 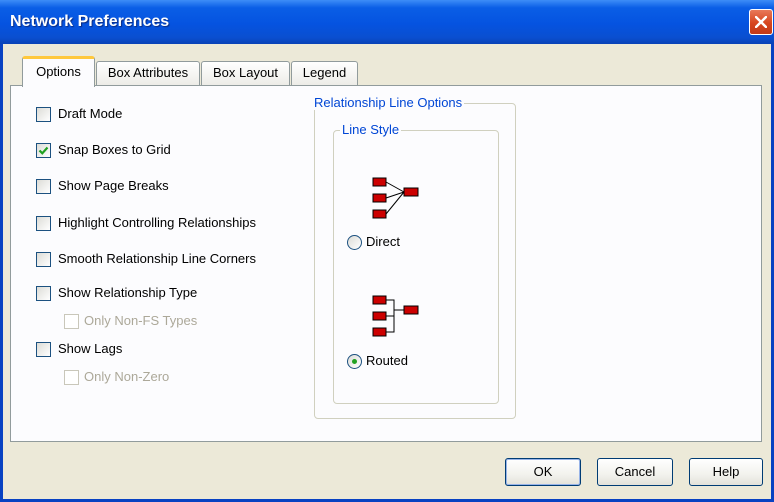 I want to click on close-button, so click(x=761, y=22).